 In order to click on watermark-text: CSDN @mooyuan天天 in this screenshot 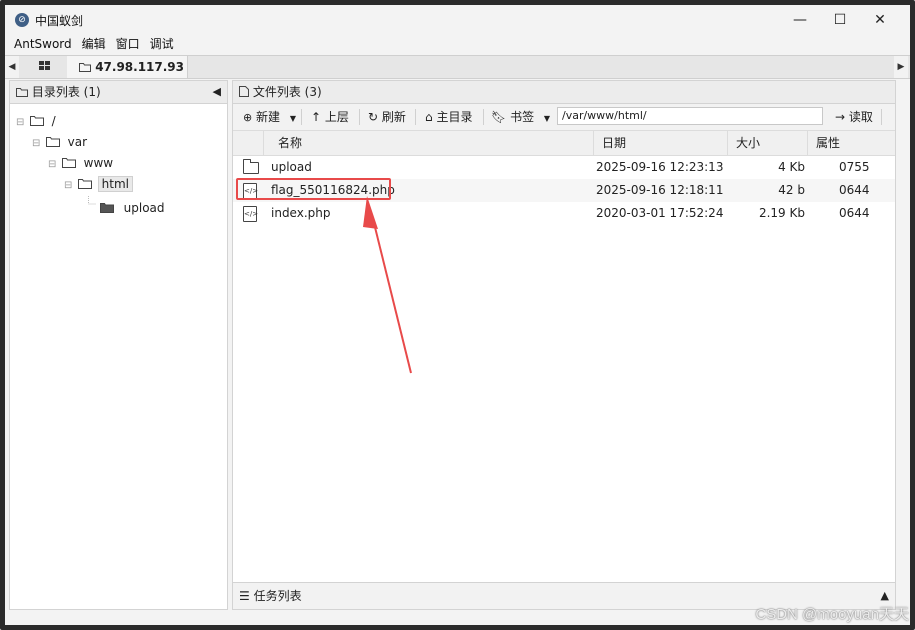, I will do `click(832, 614)`.